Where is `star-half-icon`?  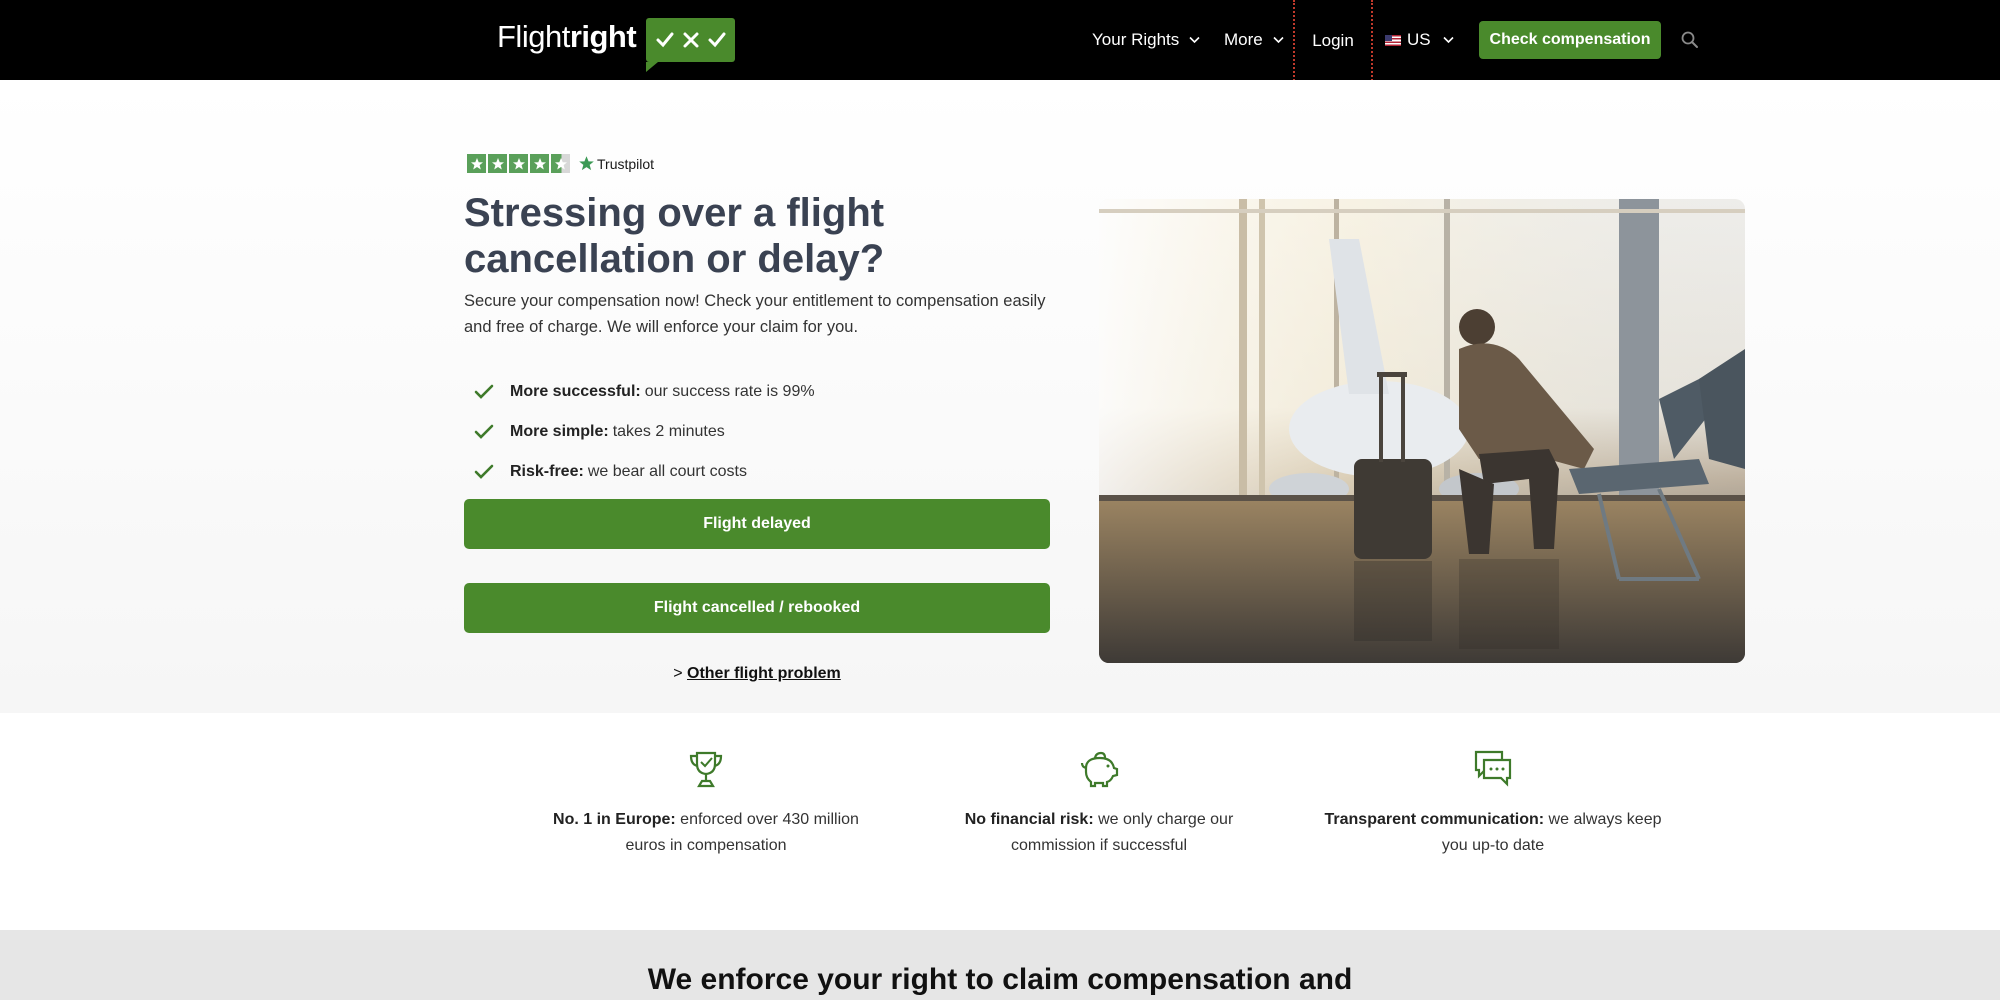
star-half-icon is located at coordinates (560, 163).